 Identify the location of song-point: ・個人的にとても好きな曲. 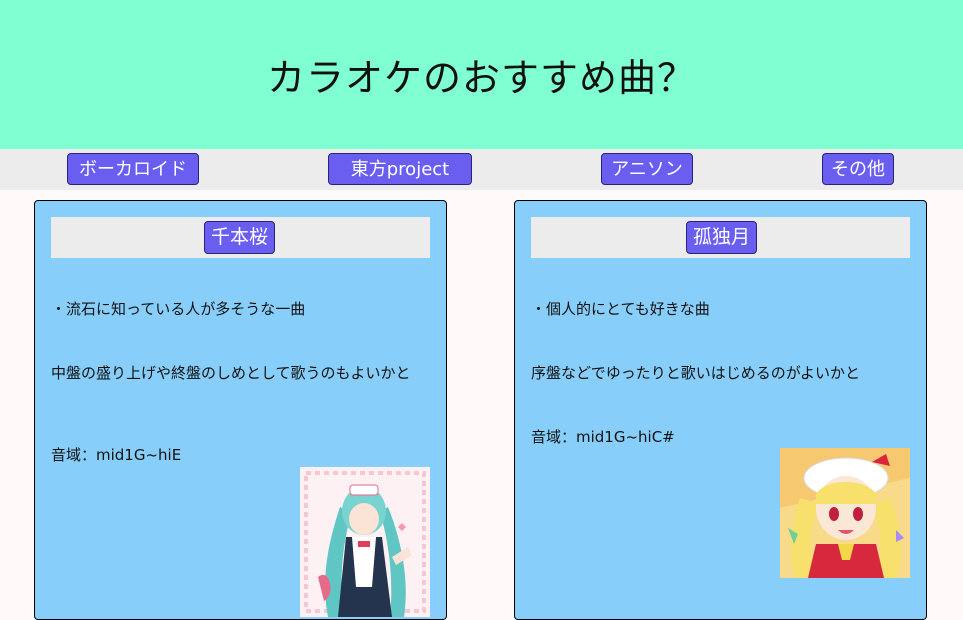
(620, 309).